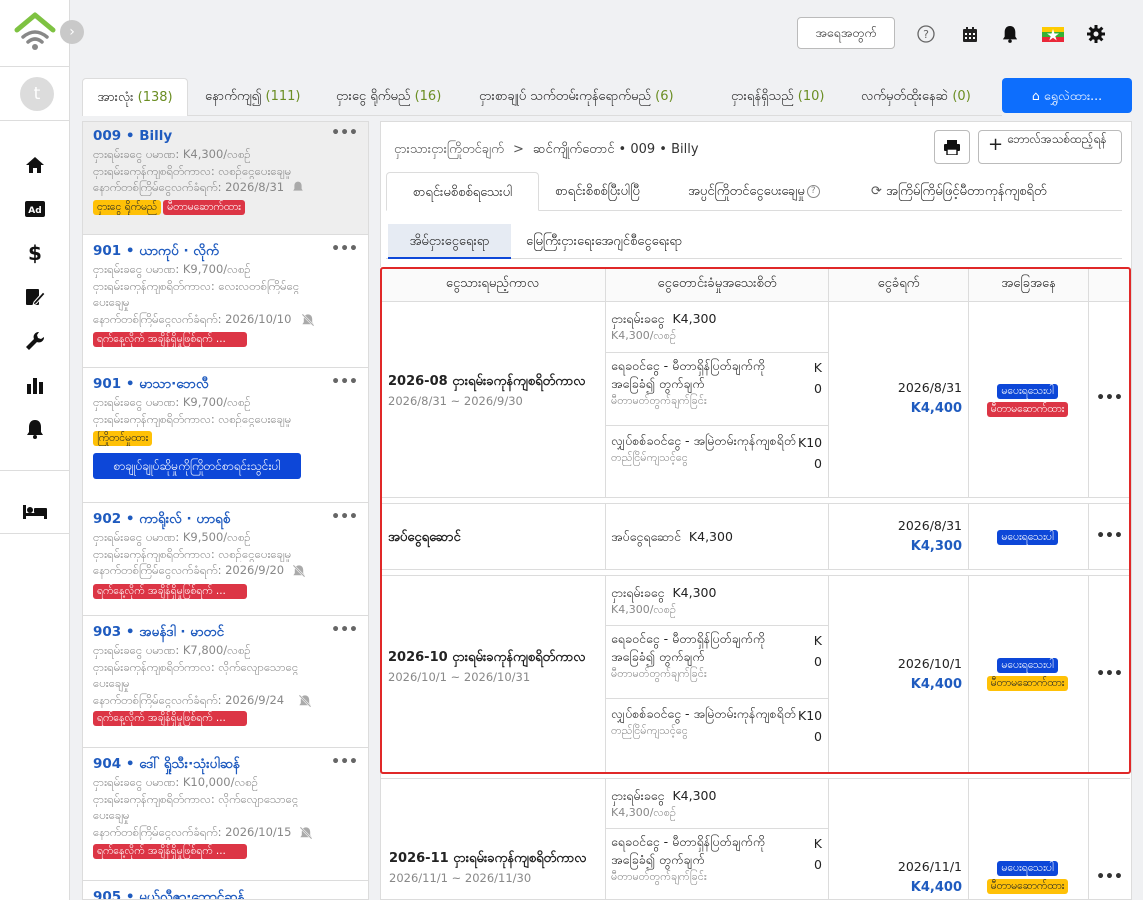 The height and width of the screenshot is (900, 1143). Describe the element at coordinates (449, 241) in the screenshot. I see `subtab-rental-finance: အိမ်ငှားငွေရေးရာ` at that location.